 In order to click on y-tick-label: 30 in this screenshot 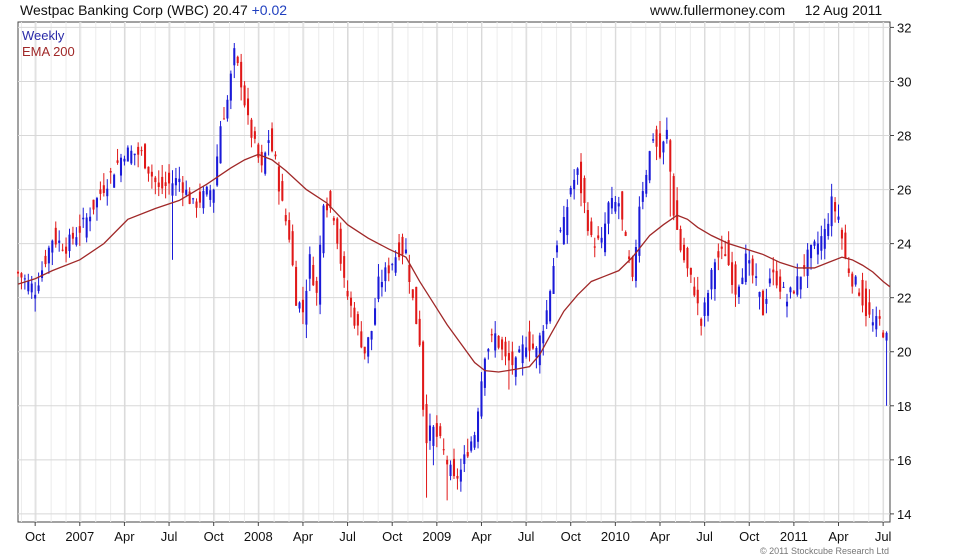, I will do `click(904, 81)`.